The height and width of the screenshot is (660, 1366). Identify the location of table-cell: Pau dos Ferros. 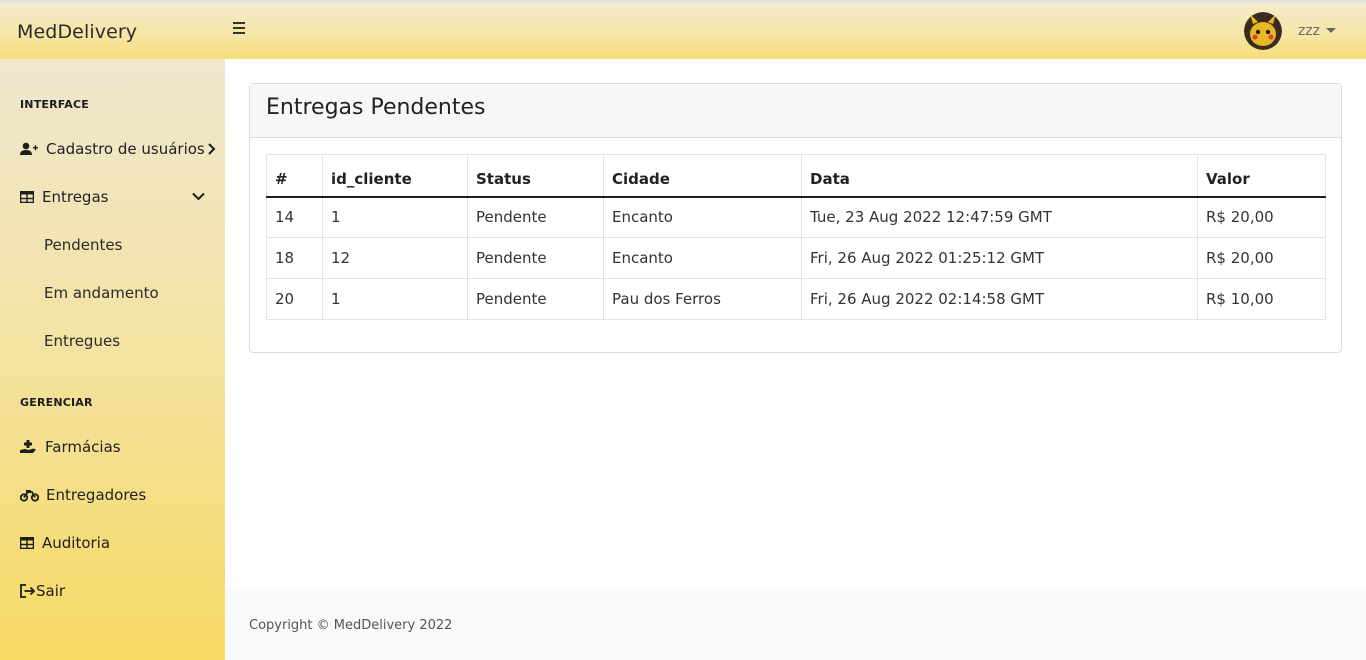
(702, 299).